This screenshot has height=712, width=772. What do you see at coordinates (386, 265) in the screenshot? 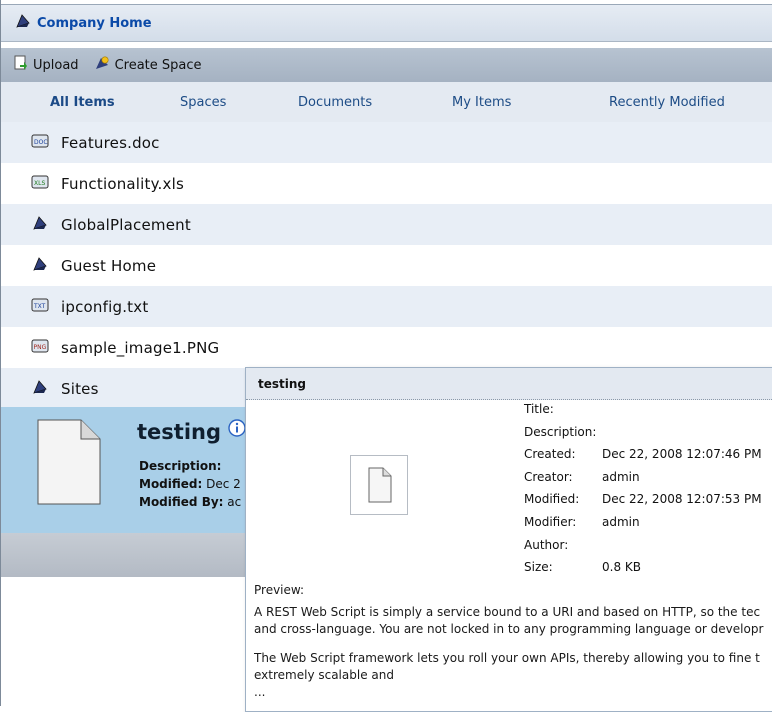
I see `list-item: Guest Home` at bounding box center [386, 265].